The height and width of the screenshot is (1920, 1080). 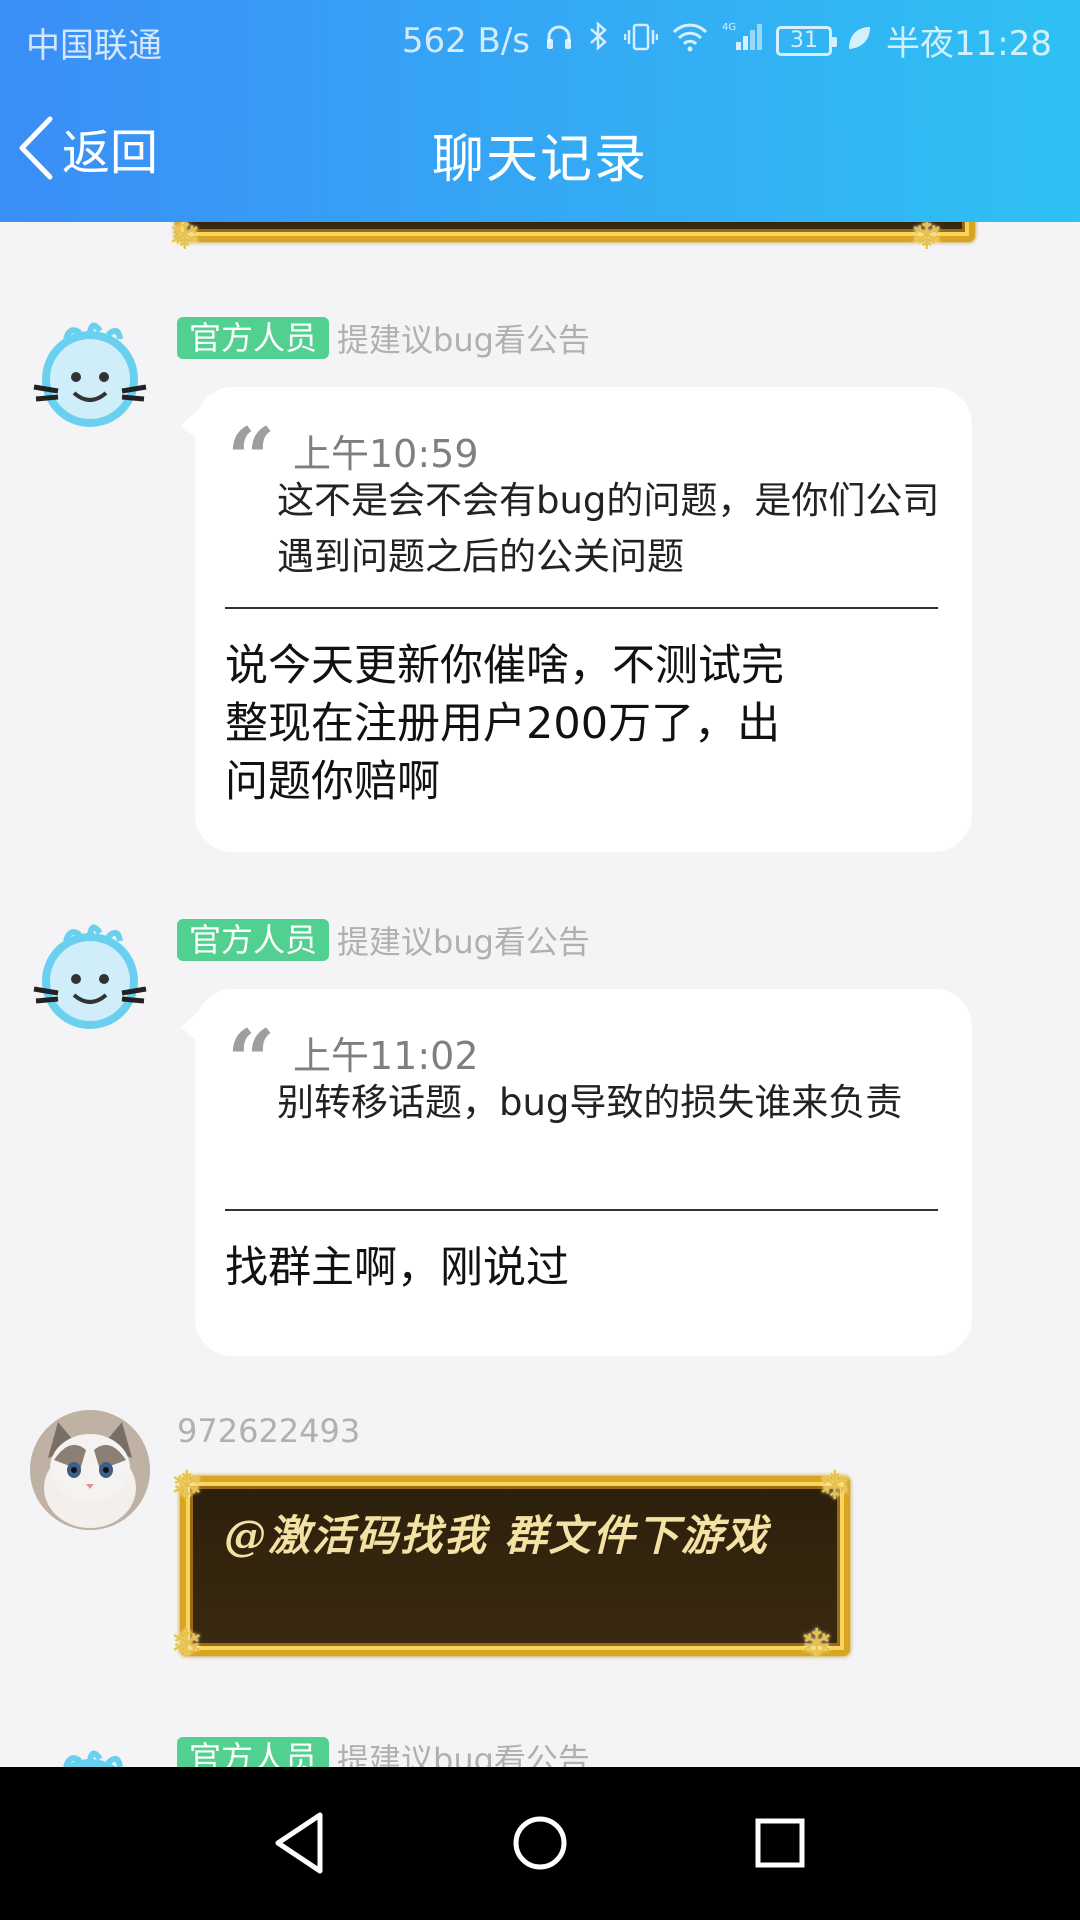 I want to click on clock: 半夜11:28, so click(x=969, y=44).